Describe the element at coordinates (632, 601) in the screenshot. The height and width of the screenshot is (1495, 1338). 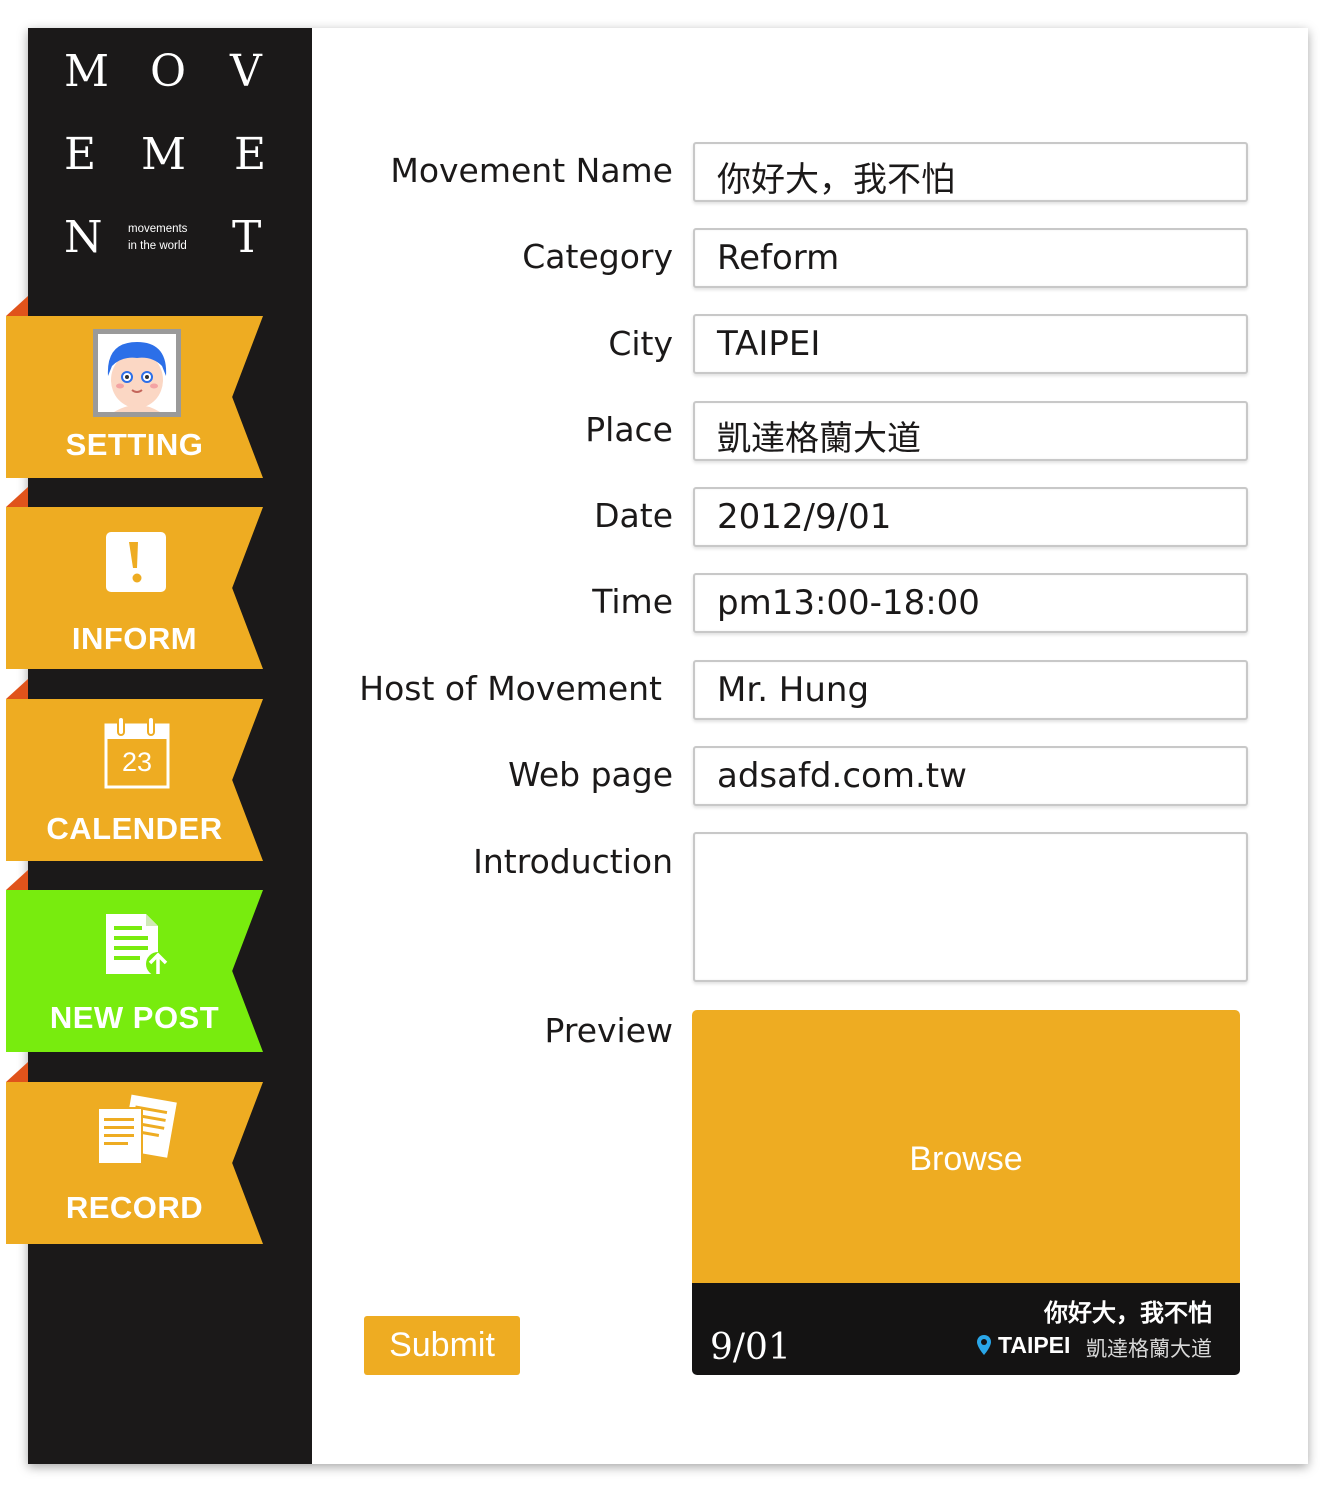
I see `time-label: Time` at that location.